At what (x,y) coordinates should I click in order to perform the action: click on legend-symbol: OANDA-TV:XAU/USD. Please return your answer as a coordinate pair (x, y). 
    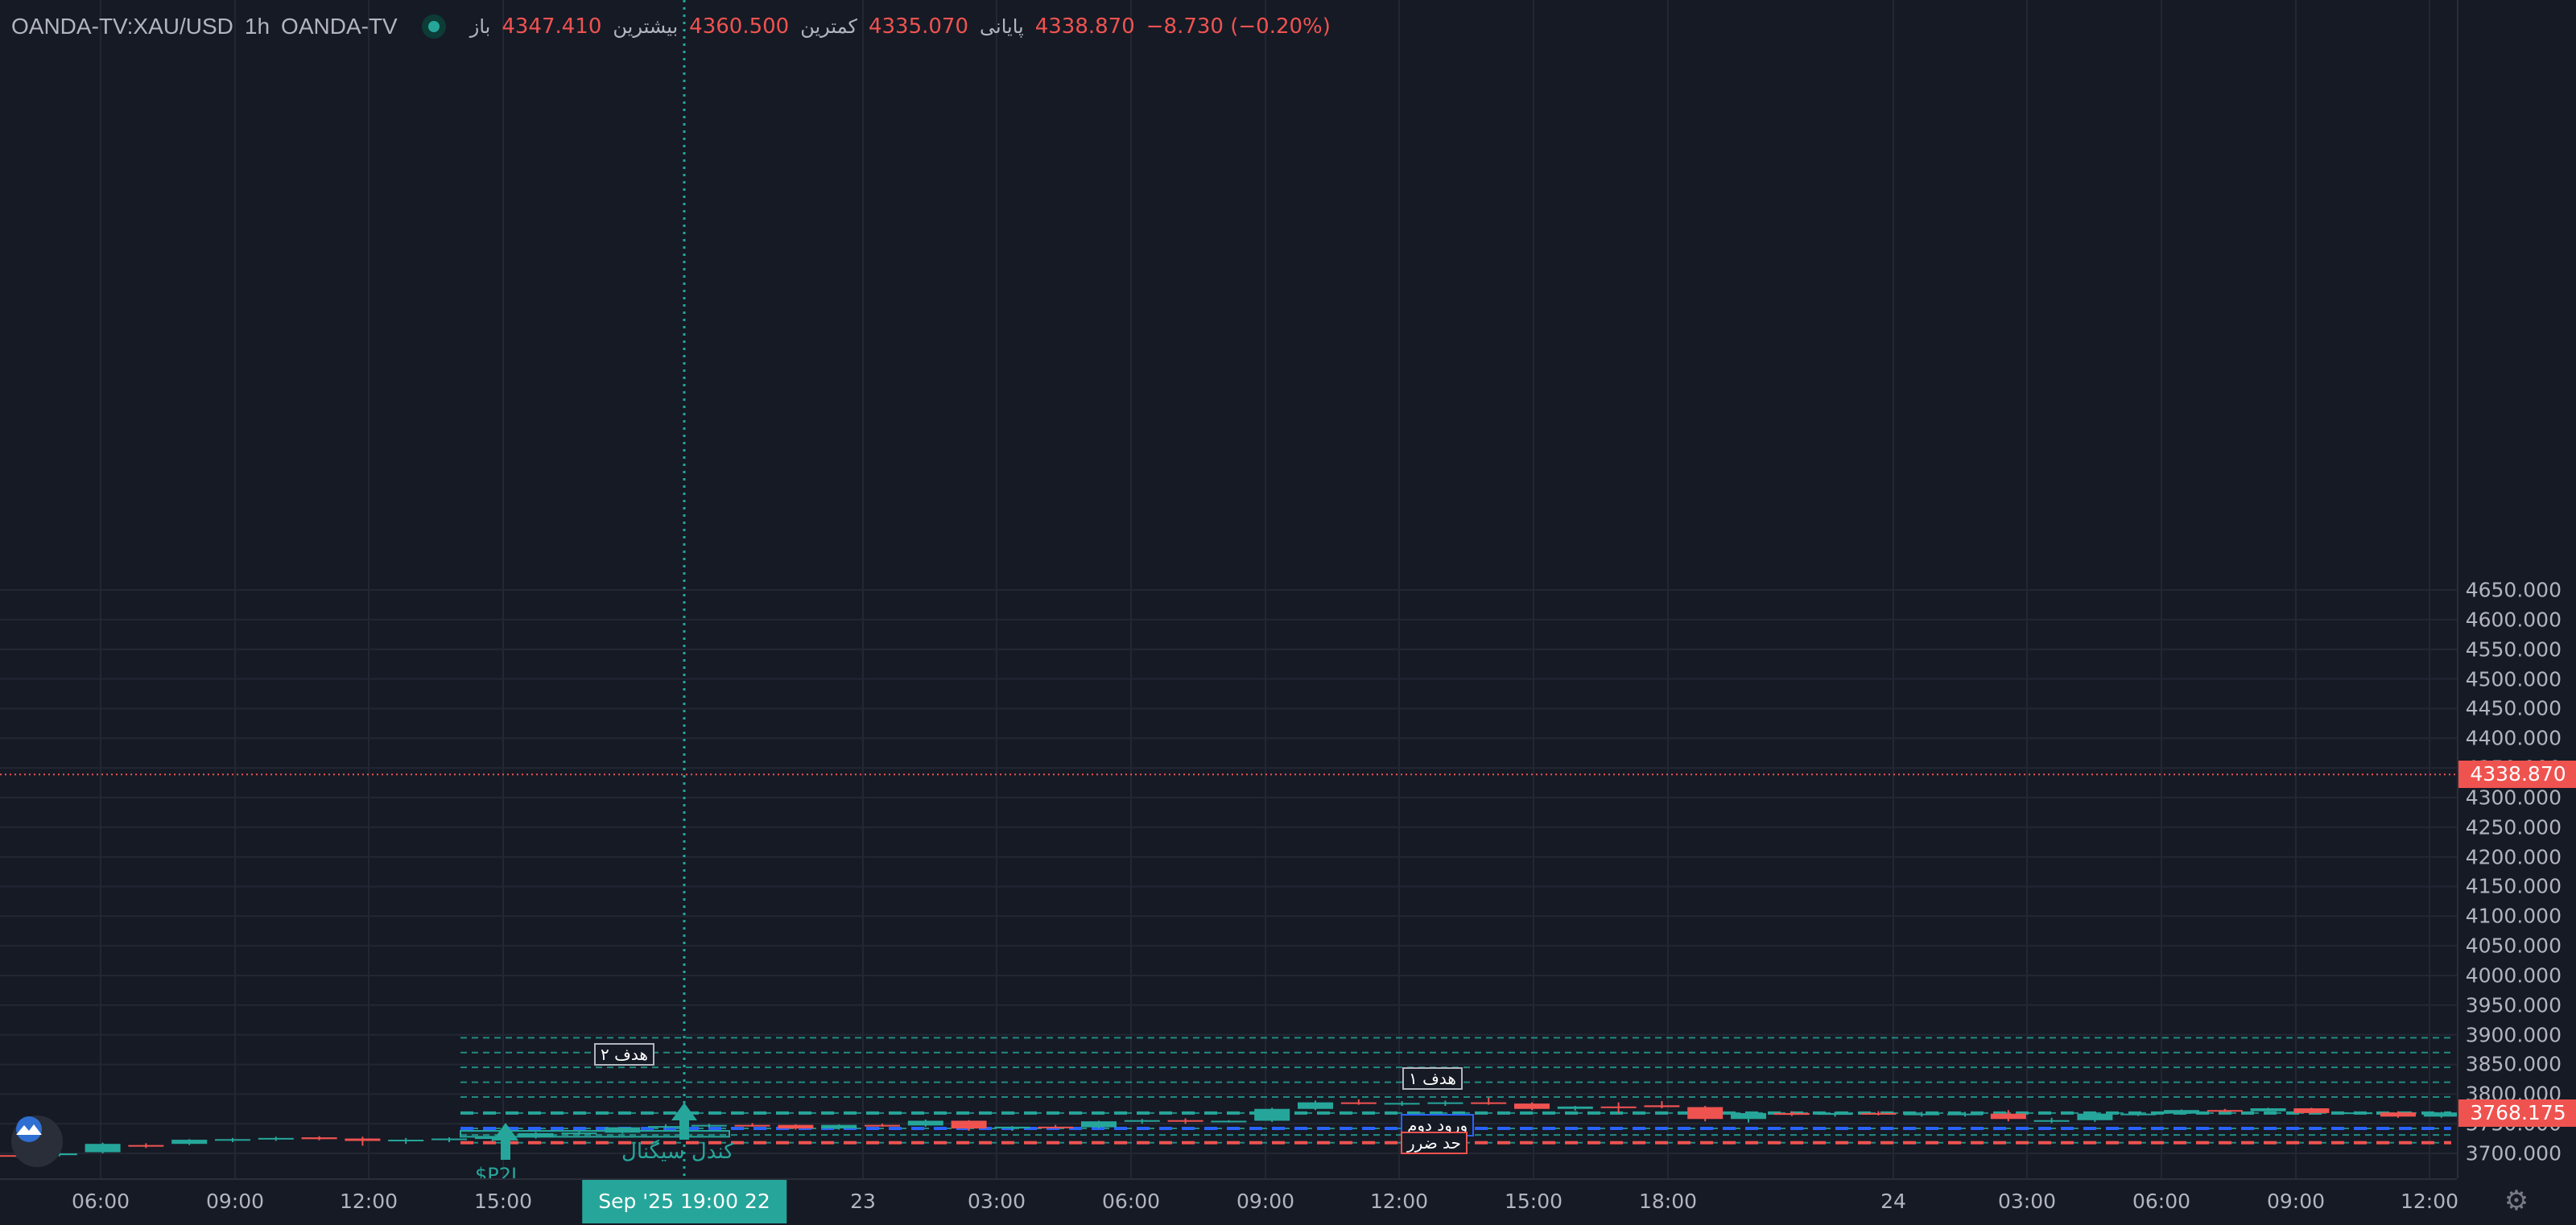
    Looking at the image, I should click on (122, 26).